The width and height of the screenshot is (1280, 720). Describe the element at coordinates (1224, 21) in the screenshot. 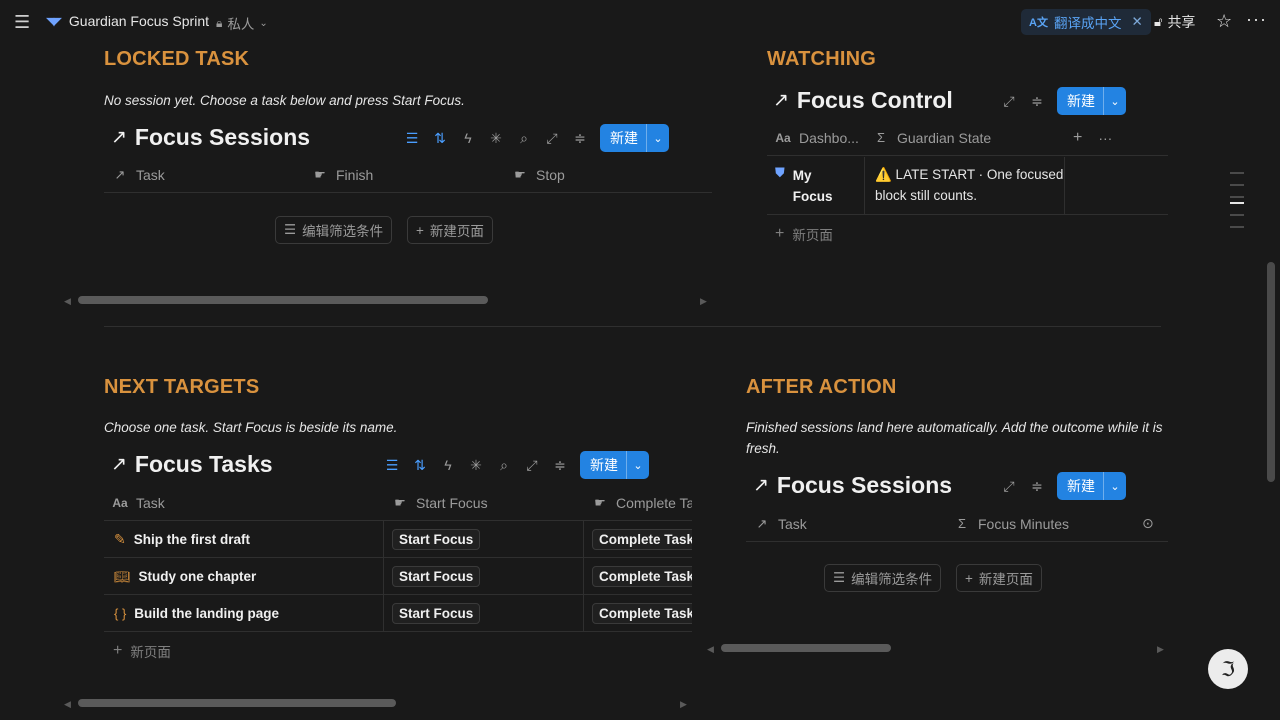

I see `star-icon: ☆` at that location.